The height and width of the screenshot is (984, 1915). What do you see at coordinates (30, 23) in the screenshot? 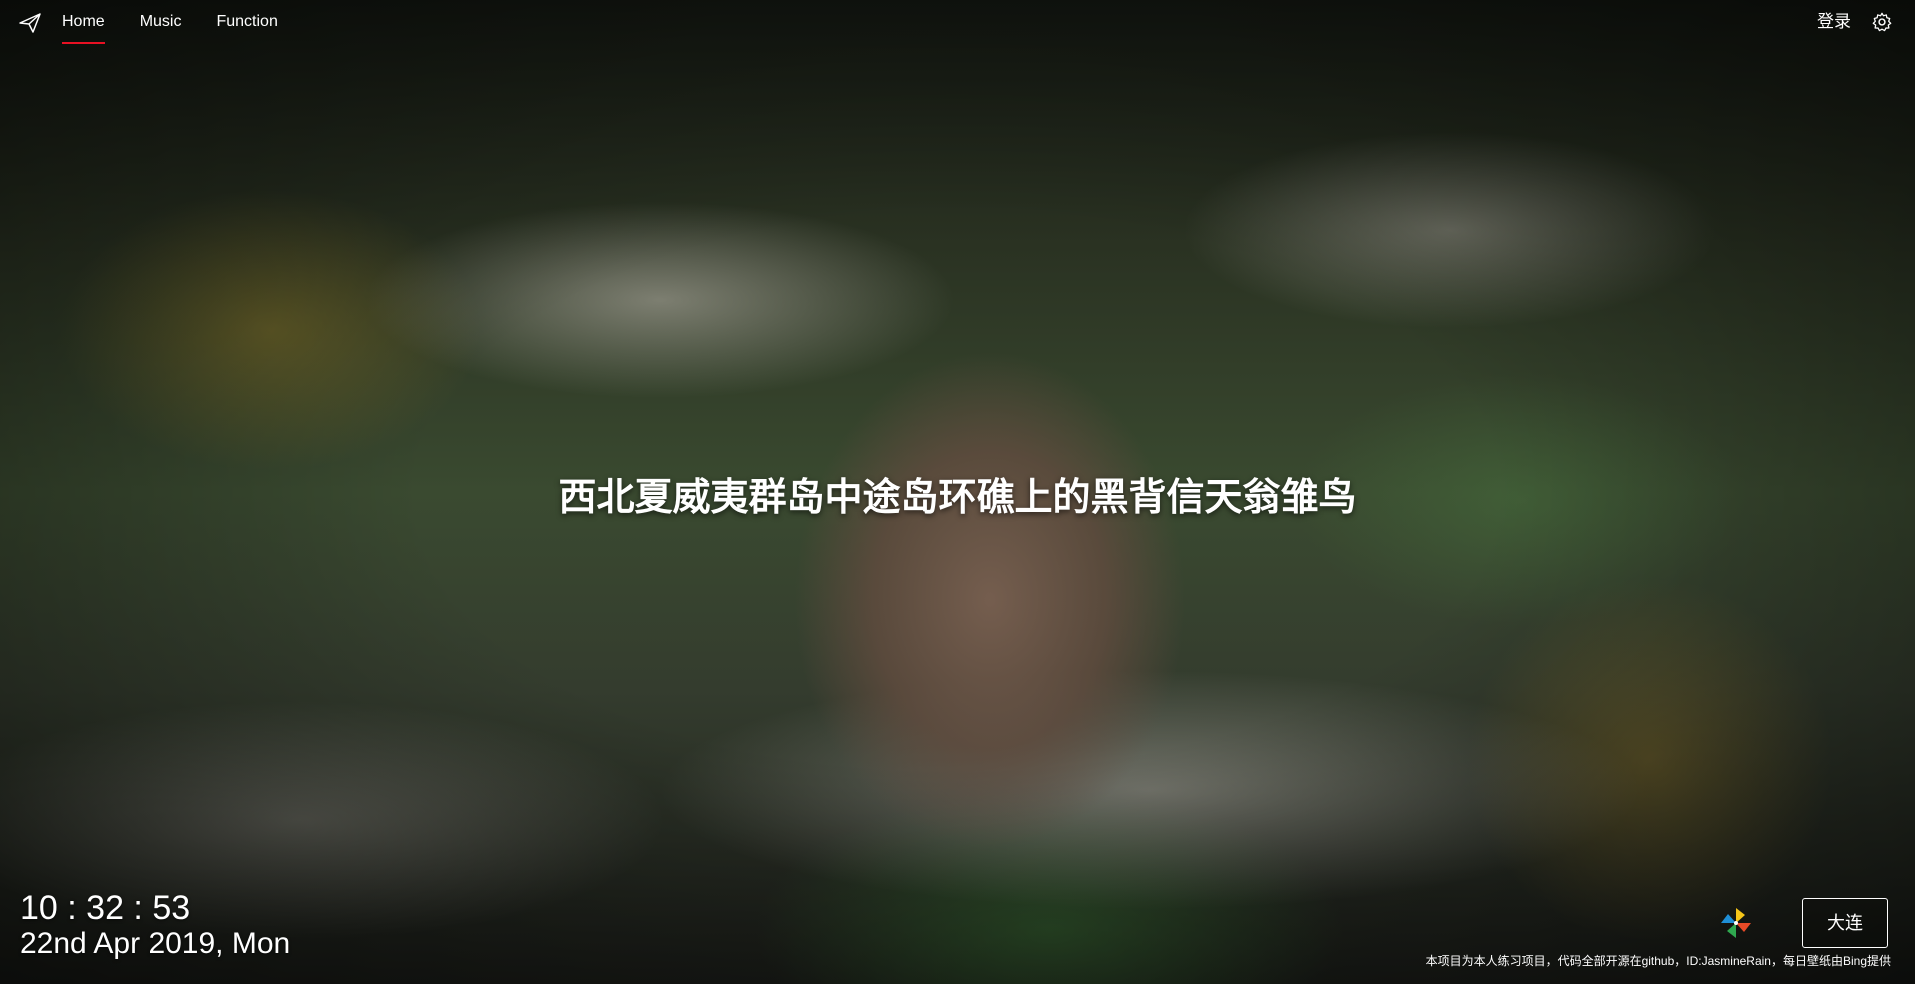
I see `paper-plane-icon` at bounding box center [30, 23].